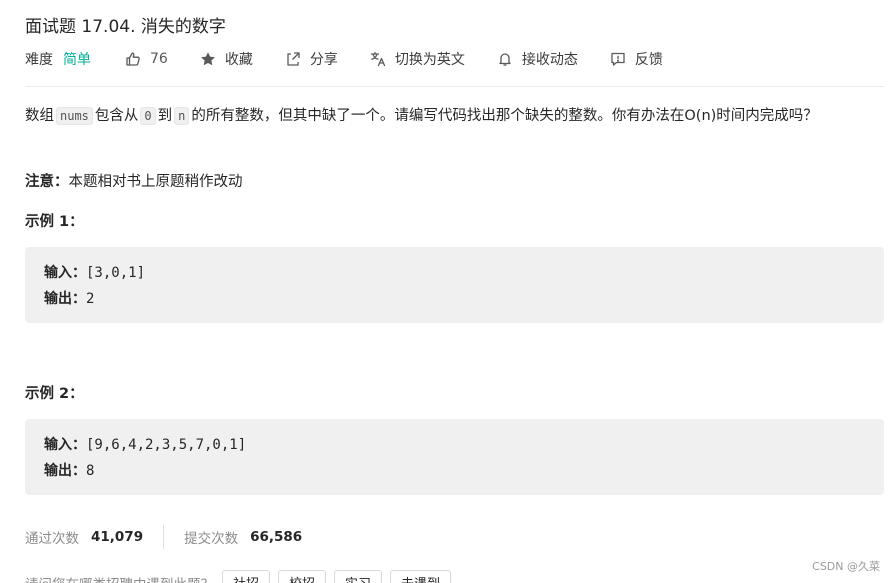 This screenshot has height=583, width=894. What do you see at coordinates (276, 537) in the screenshot?
I see `submissions-count: 66,586` at bounding box center [276, 537].